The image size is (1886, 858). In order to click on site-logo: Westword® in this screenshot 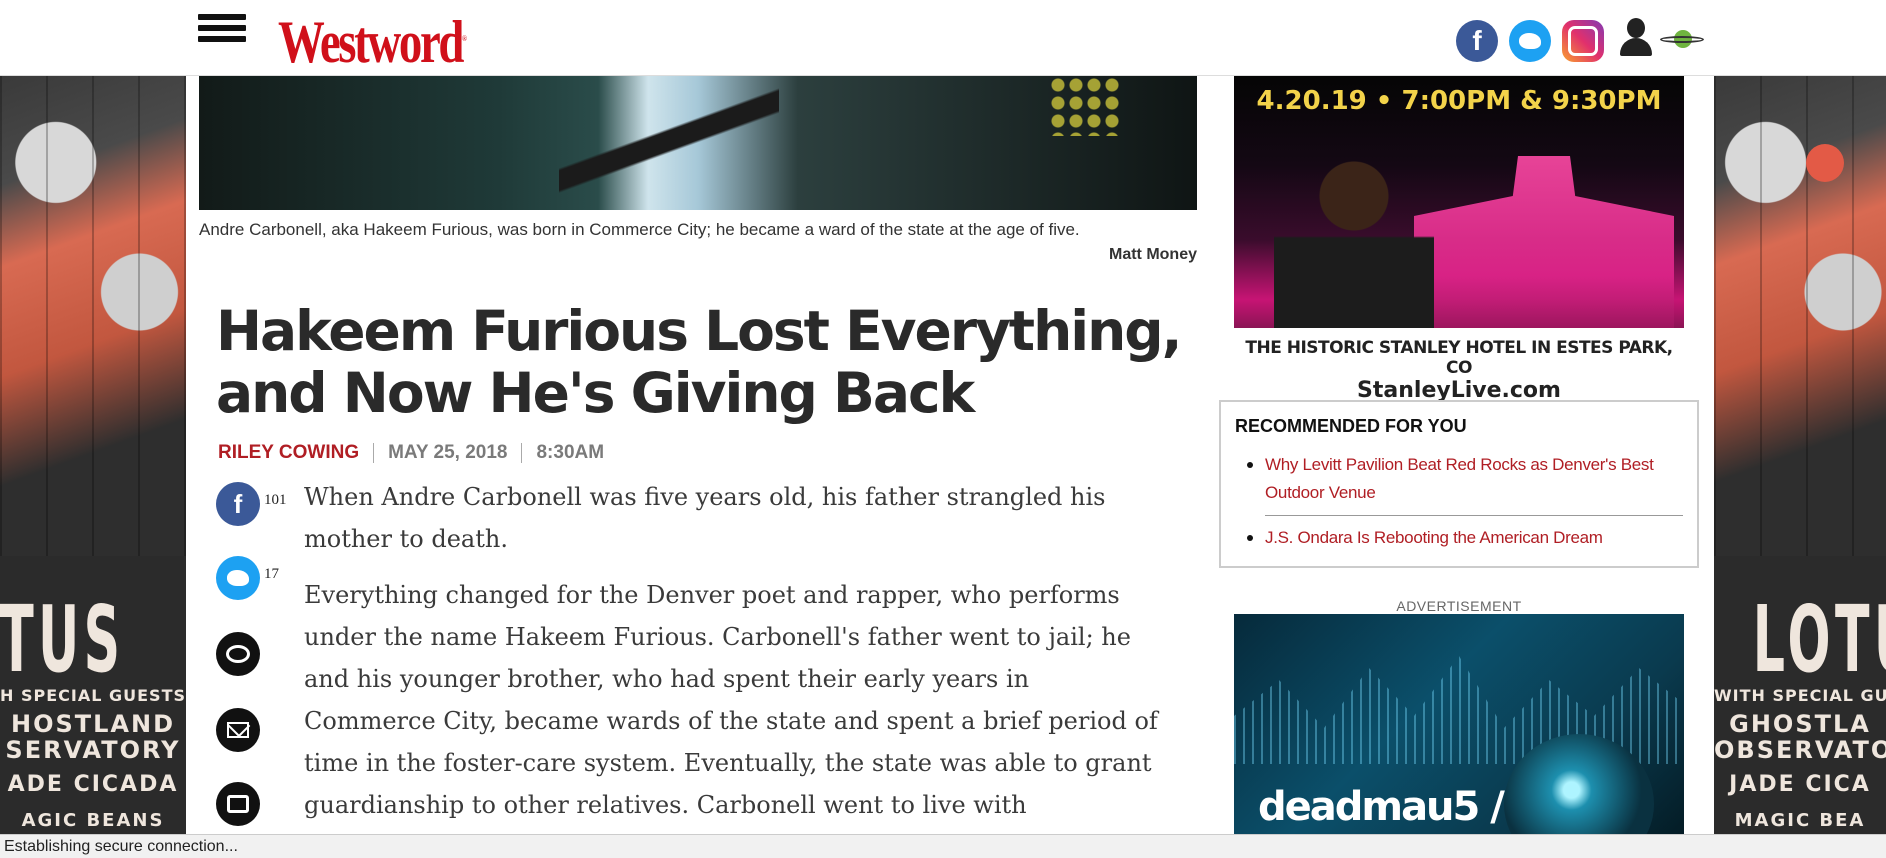, I will do `click(372, 40)`.